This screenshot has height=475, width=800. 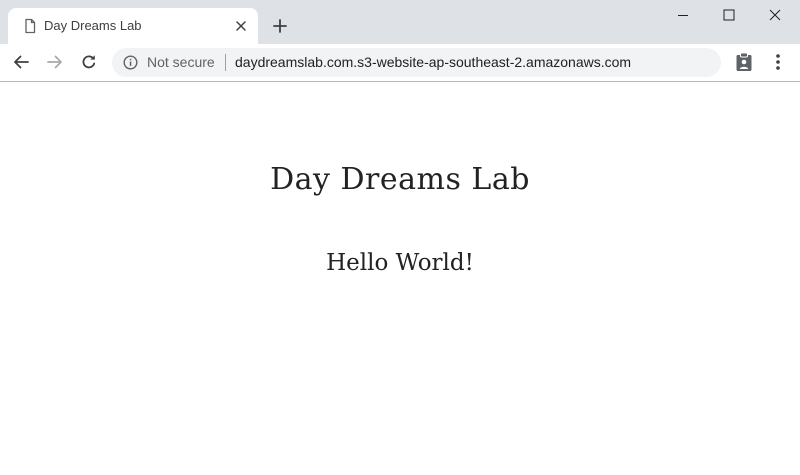 I want to click on info-icon, so click(x=130, y=62).